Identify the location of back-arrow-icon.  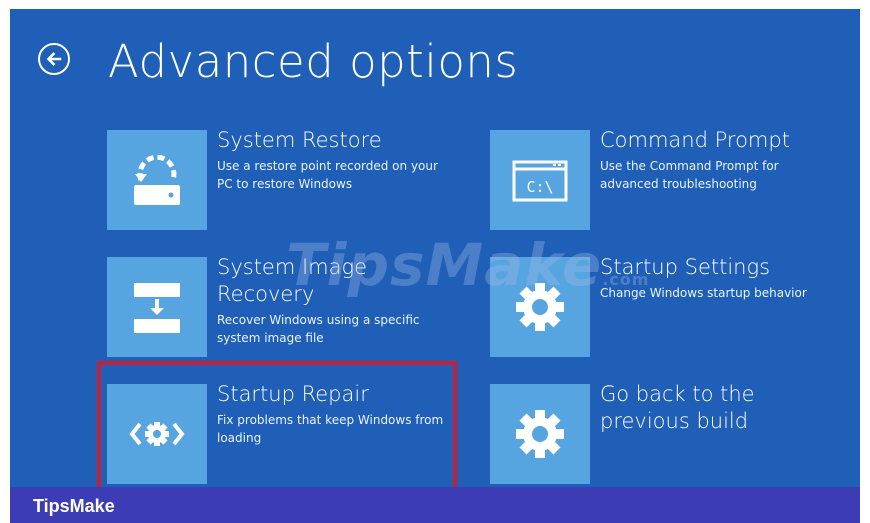
(54, 59).